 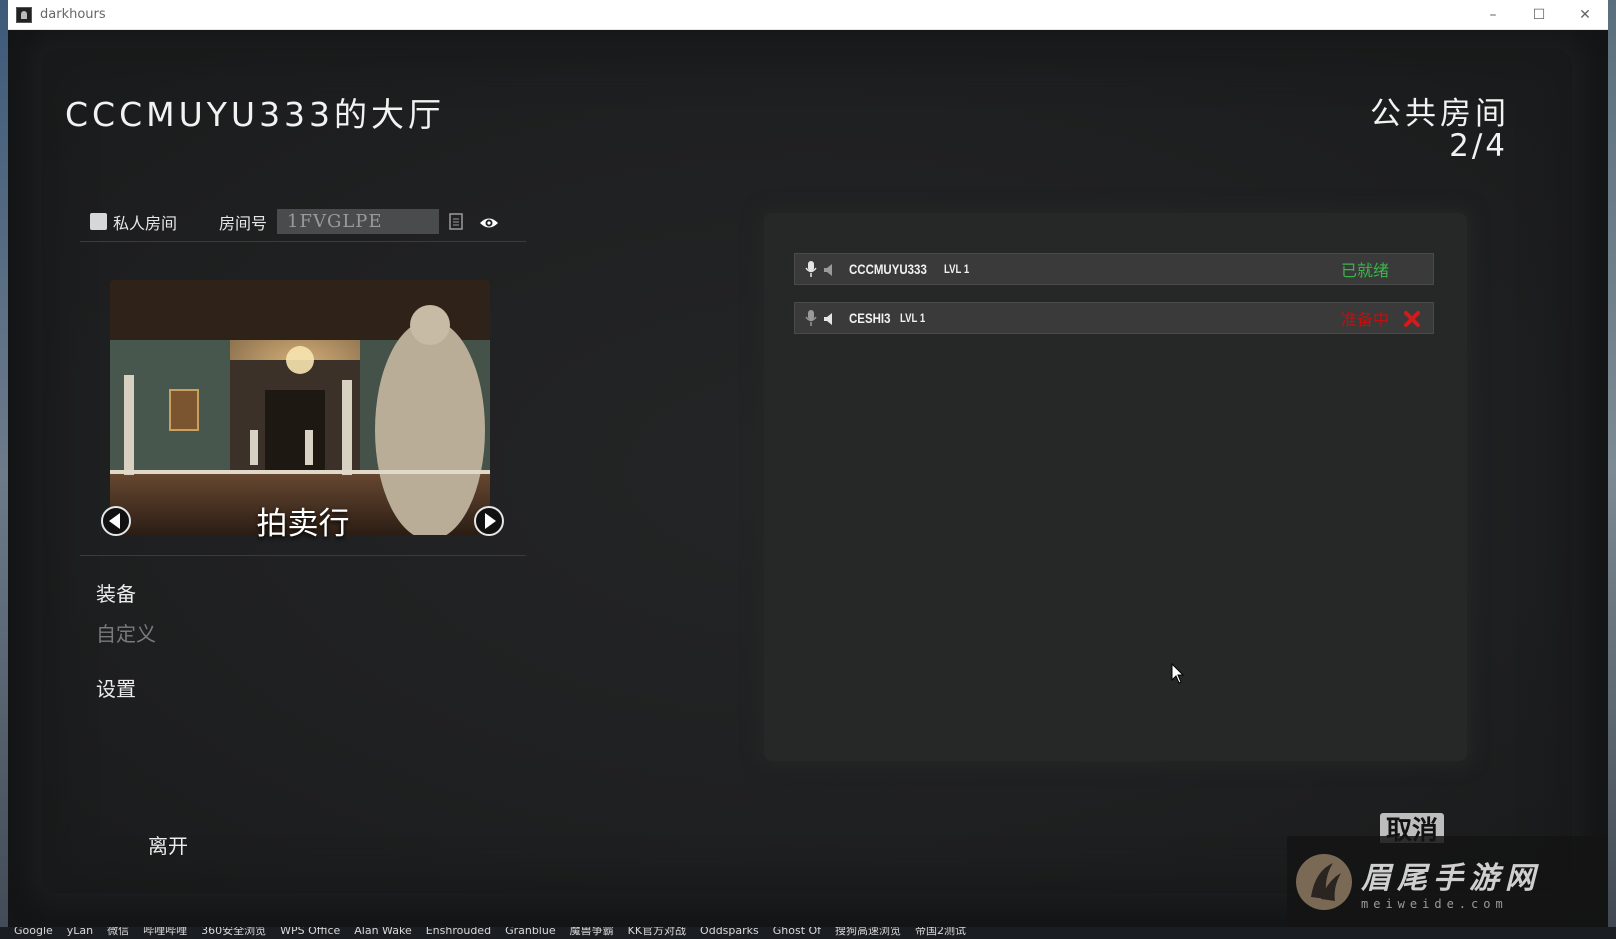 I want to click on room-id-field: 1FVGLPE, so click(x=358, y=221).